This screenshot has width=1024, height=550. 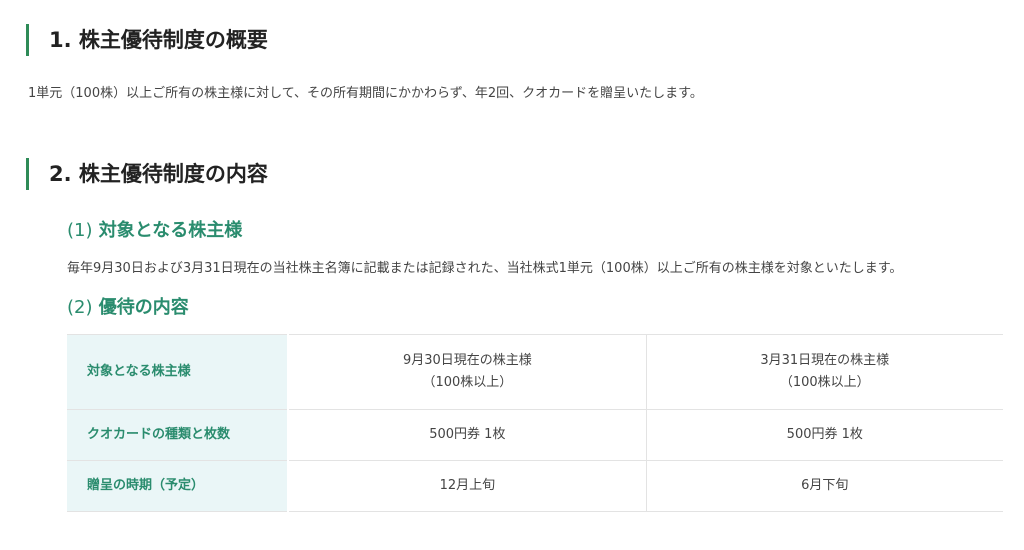 I want to click on cell-march-timing: 6月下旬, so click(x=824, y=486).